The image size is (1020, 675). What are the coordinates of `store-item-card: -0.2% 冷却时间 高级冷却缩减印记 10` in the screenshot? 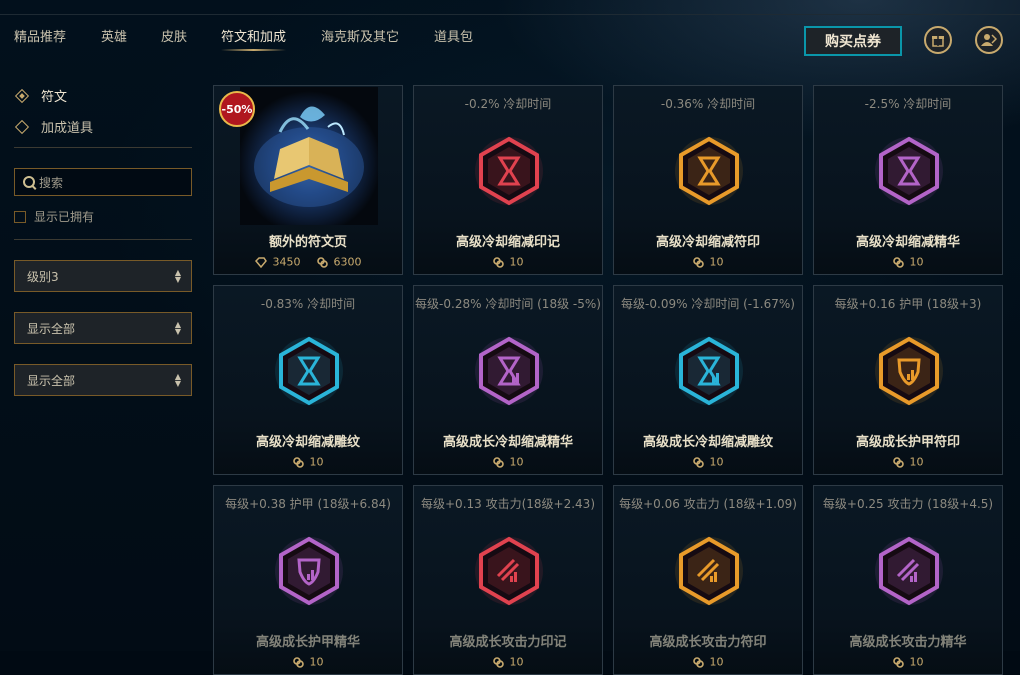 It's located at (508, 180).